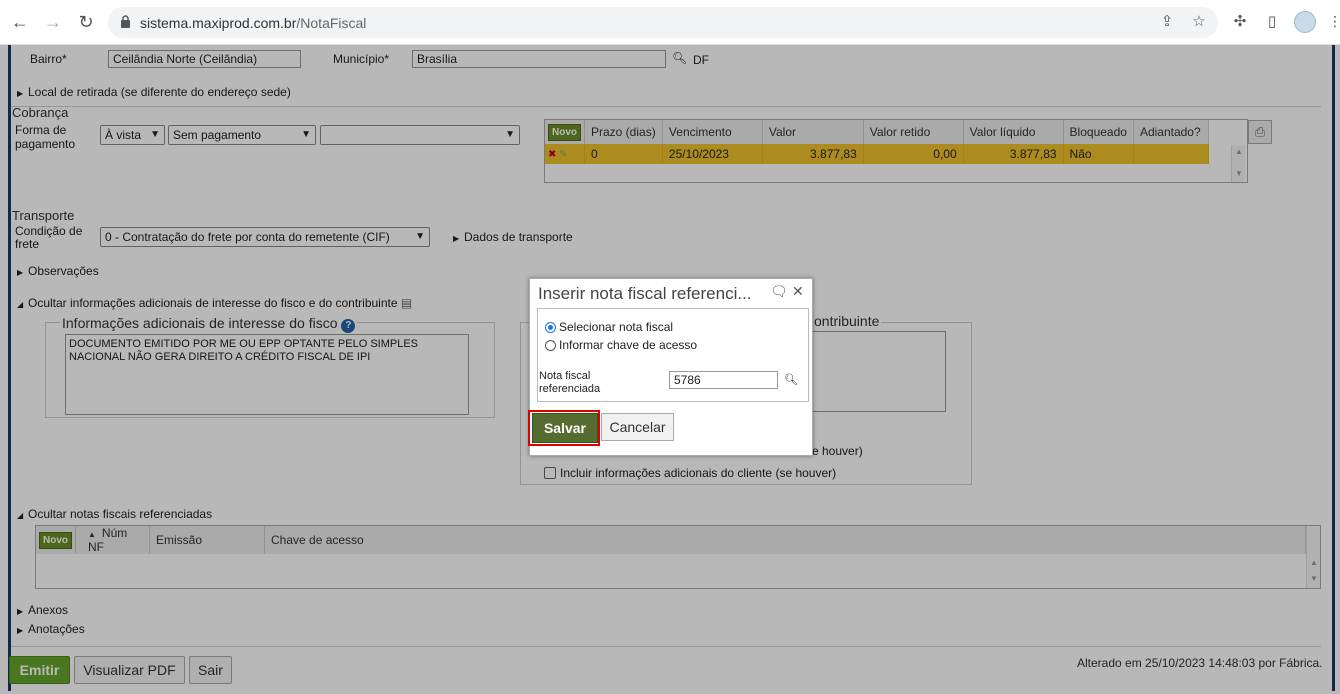 Image resolution: width=1340 pixels, height=694 pixels. I want to click on side-panel-icon: ▯, so click(1272, 22).